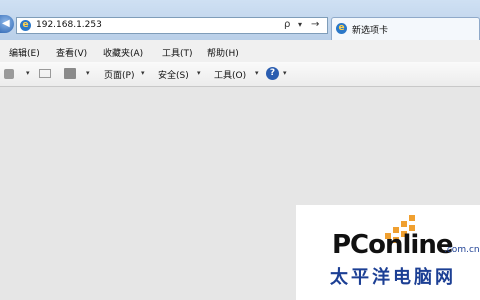  What do you see at coordinates (45, 73) in the screenshot?
I see `mail-icon` at bounding box center [45, 73].